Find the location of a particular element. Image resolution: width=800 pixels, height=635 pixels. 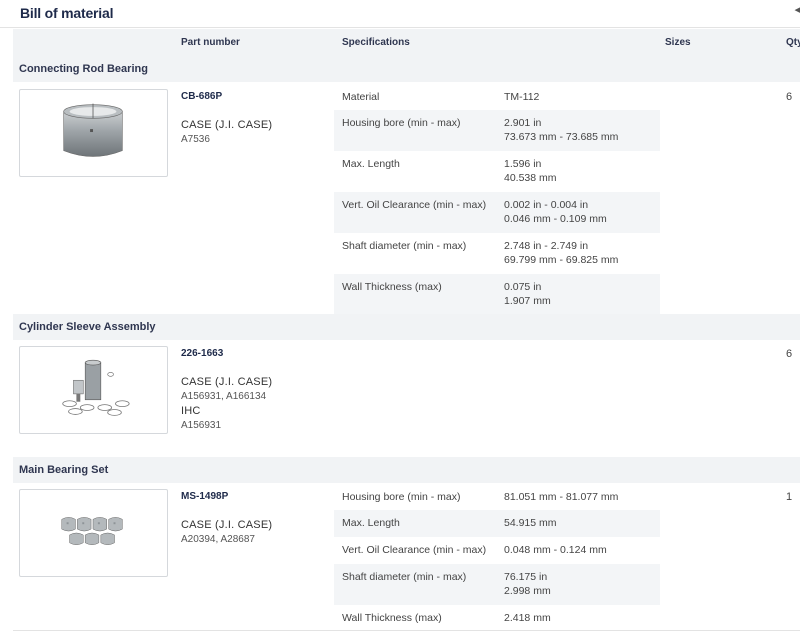

group-title: Cylinder Sleeve Assembly is located at coordinates (87, 327).